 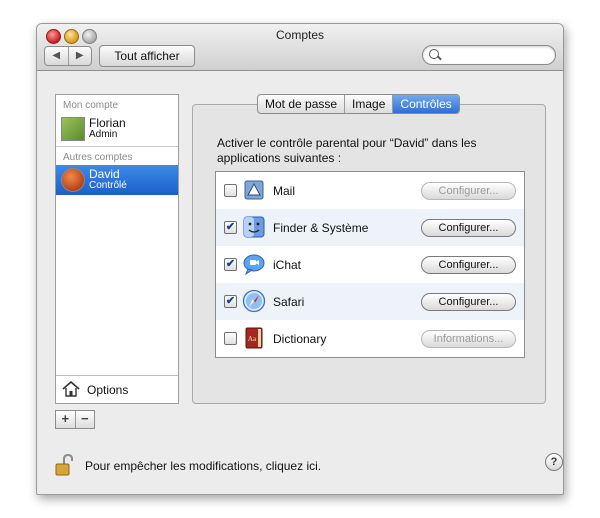 What do you see at coordinates (57, 56) in the screenshot?
I see `back-button: ◀` at bounding box center [57, 56].